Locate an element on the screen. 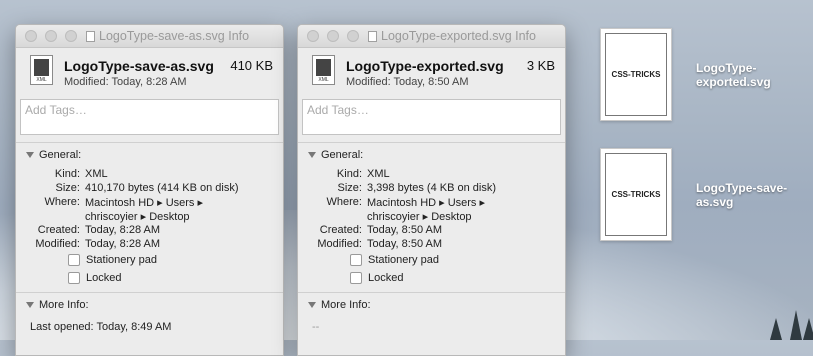 Image resolution: width=813 pixels, height=356 pixels. desktop-file-icon-save-as: CSS-TRICKS is located at coordinates (636, 194).